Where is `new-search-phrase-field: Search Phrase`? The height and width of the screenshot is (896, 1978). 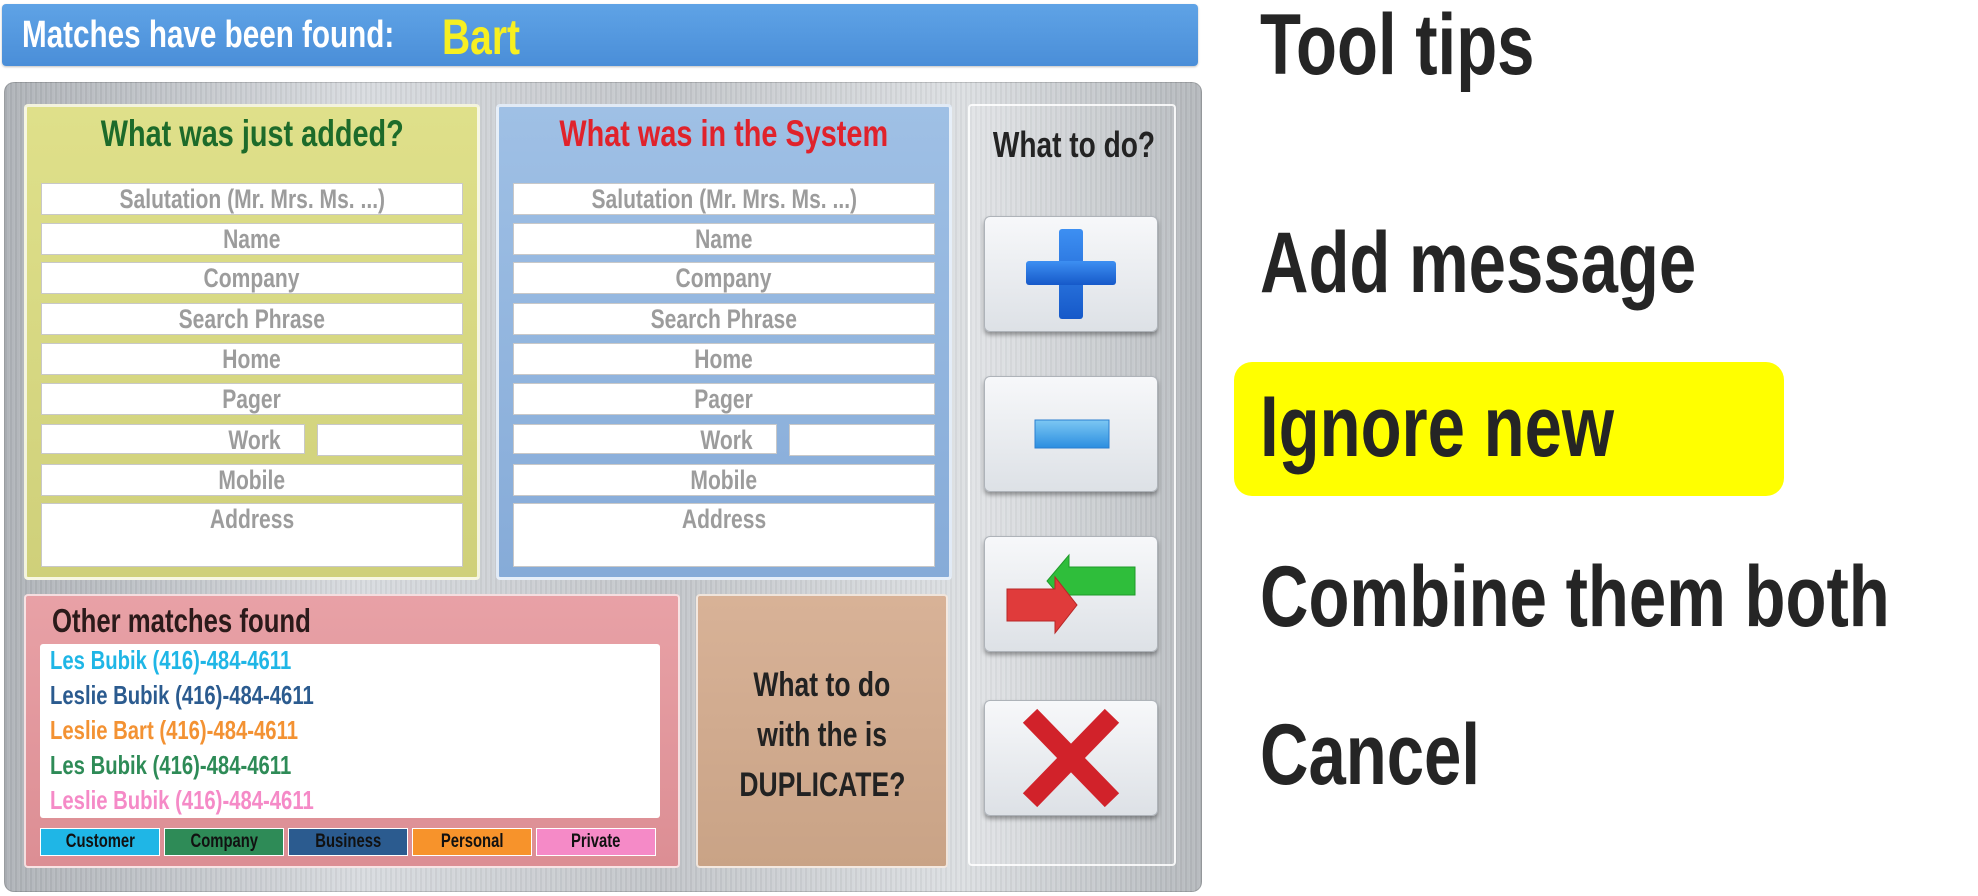
new-search-phrase-field: Search Phrase is located at coordinates (252, 319).